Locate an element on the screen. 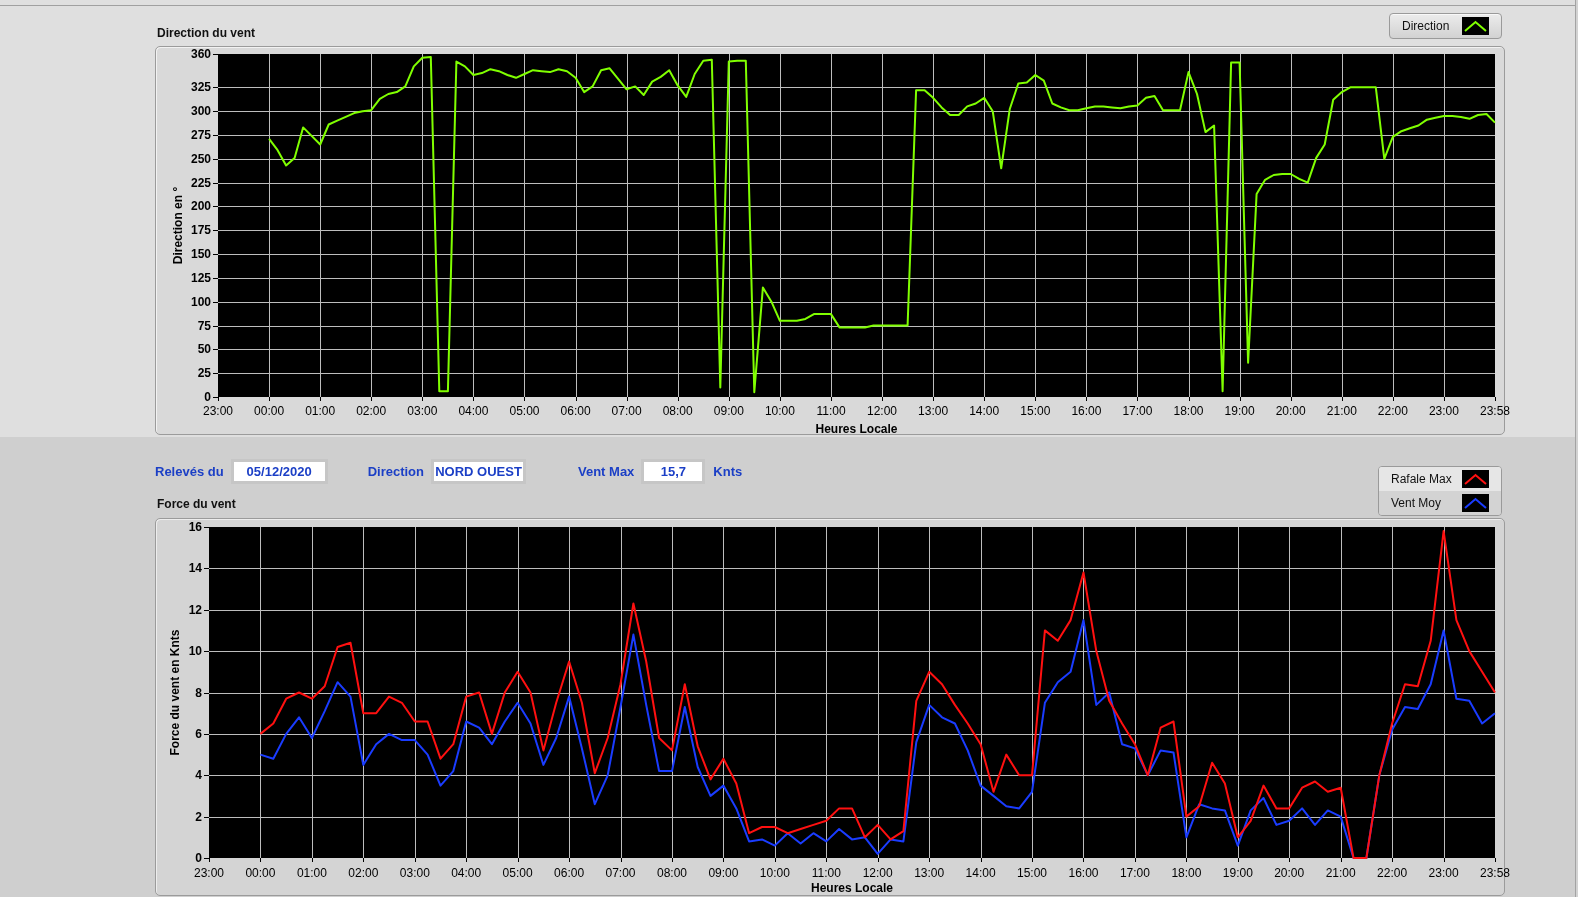  axis-tick-label: 12 is located at coordinates (195, 609).